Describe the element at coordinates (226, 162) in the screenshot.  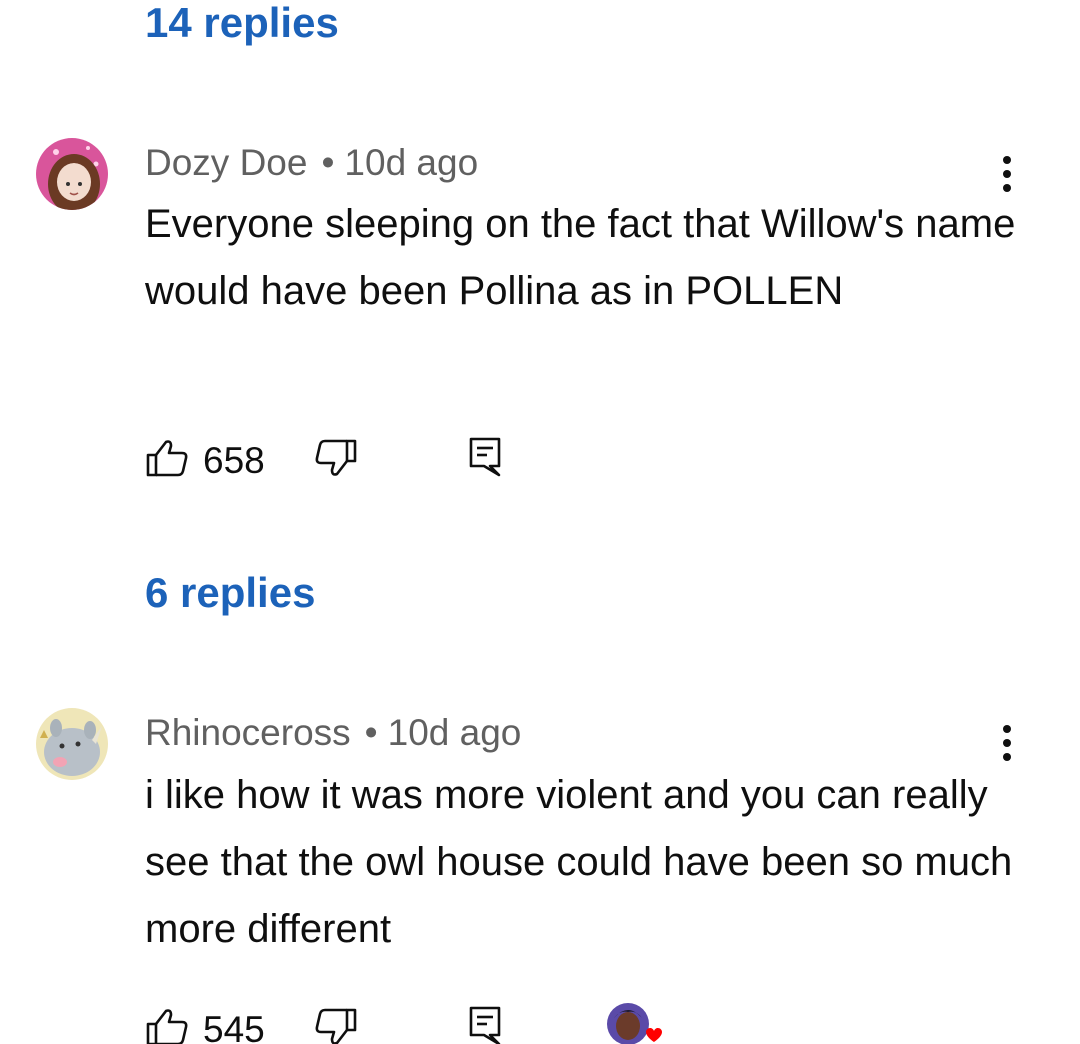
I see `author-name: Dozy Doe` at that location.